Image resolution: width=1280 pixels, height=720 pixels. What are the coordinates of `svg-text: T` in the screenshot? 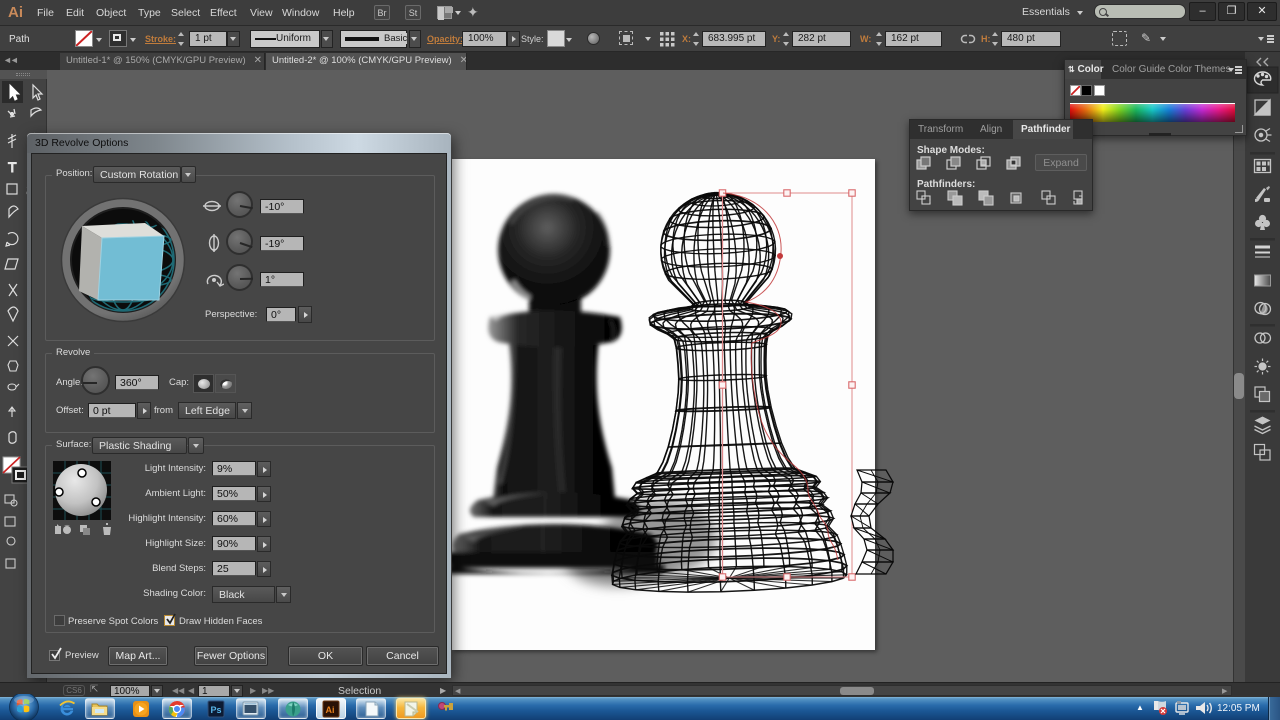 It's located at (12, 167).